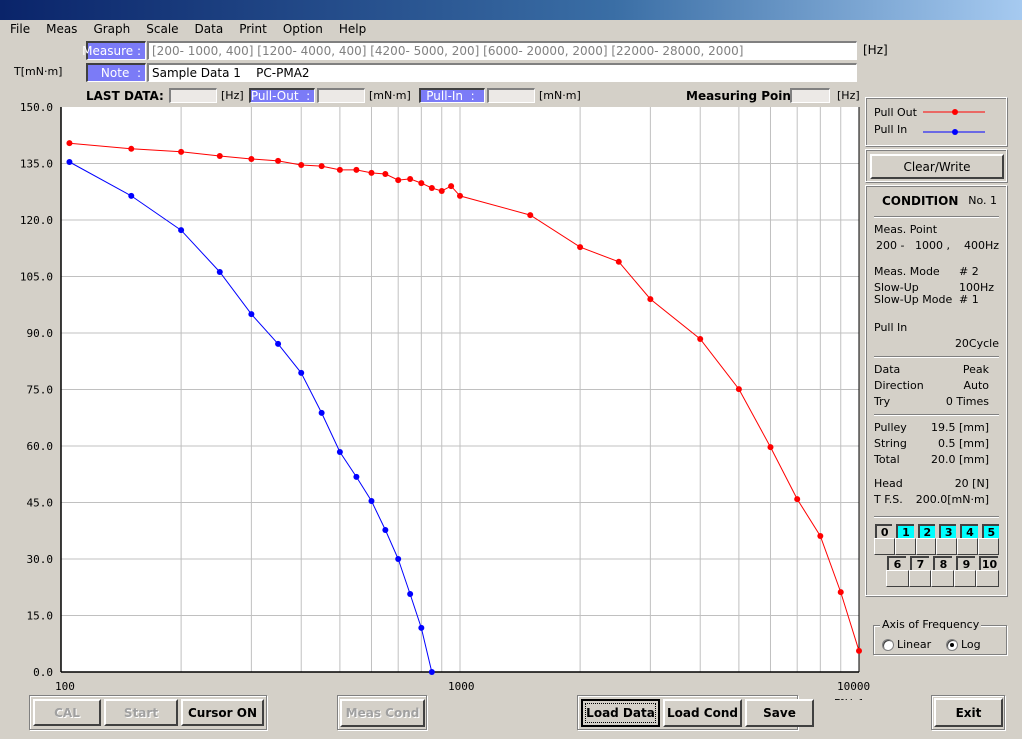  Describe the element at coordinates (936, 122) in the screenshot. I see `legend-panel: Pull Out Pull In` at that location.